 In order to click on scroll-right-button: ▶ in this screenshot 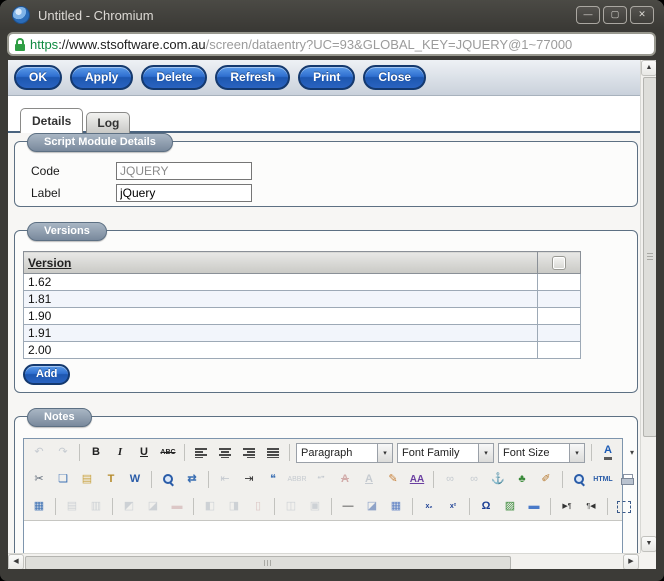, I will do `click(631, 561)`.